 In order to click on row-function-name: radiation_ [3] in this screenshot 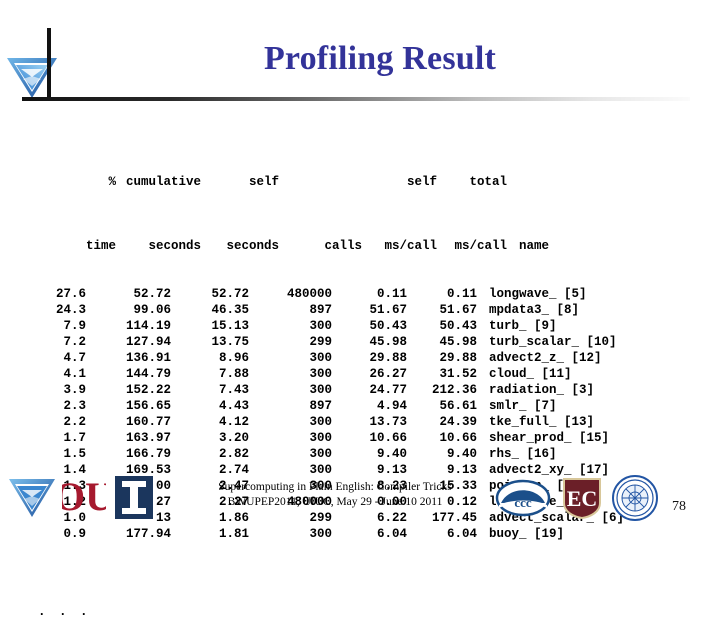, I will do `click(542, 390)`.